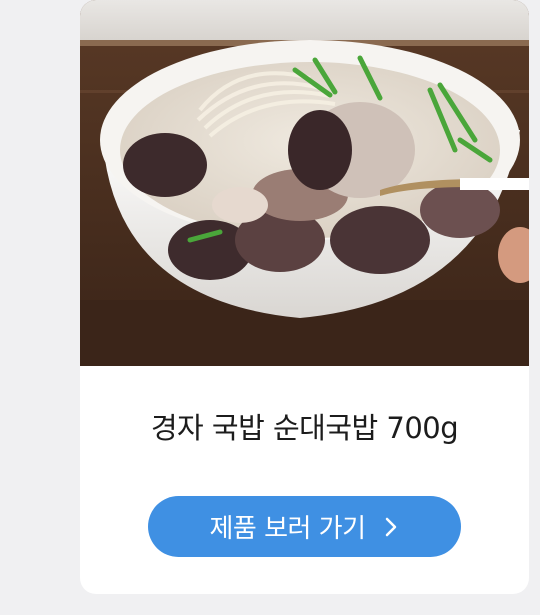 The height and width of the screenshot is (615, 540). I want to click on view-product-button-label: 제품 보러 가기, so click(287, 529).